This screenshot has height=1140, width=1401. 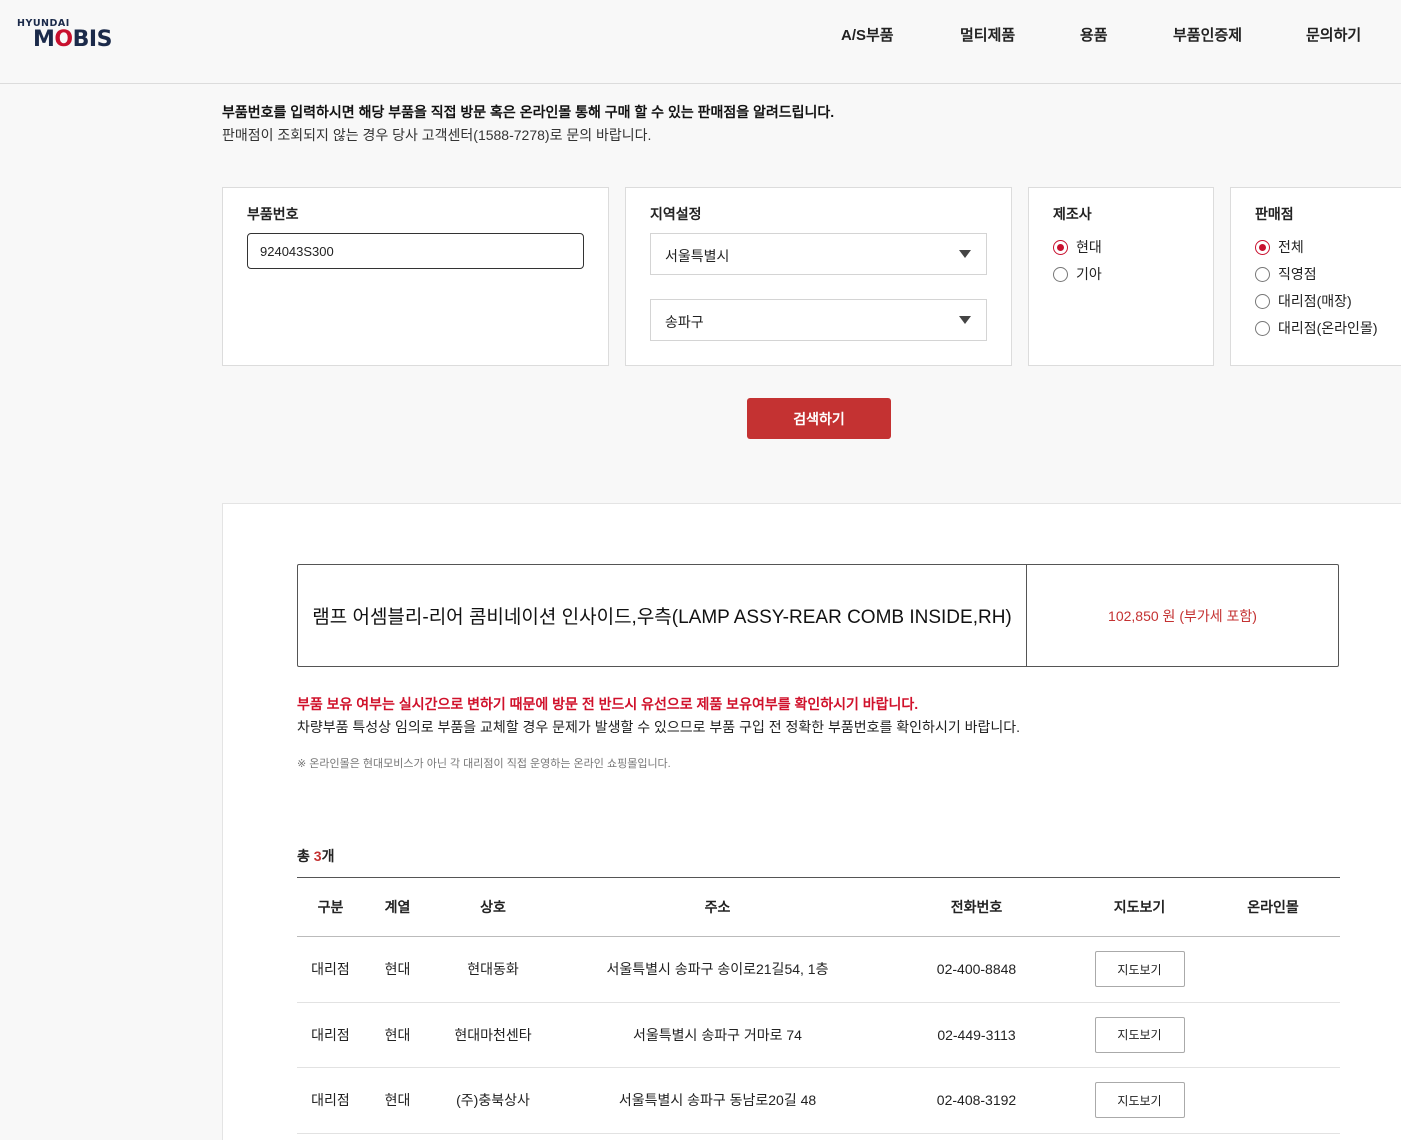 I want to click on region-label: 지역설정, so click(x=676, y=214).